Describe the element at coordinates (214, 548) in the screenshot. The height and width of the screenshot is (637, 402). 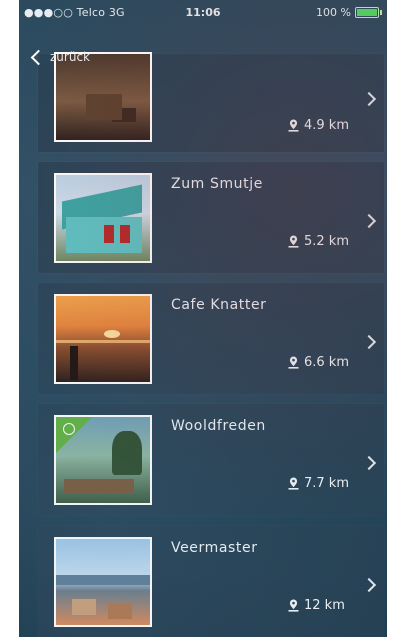
I see `item-name: Veermaster` at that location.